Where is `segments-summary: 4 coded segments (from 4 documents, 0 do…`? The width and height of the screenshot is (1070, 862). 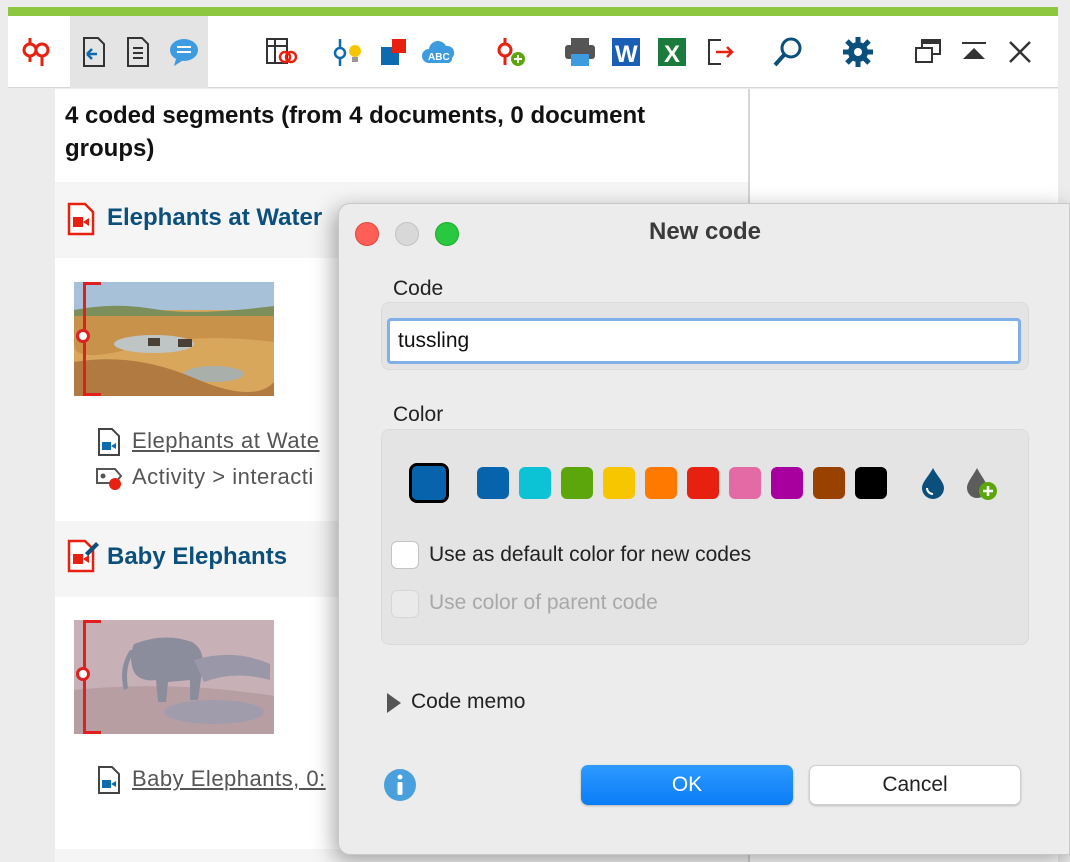 segments-summary: 4 coded segments (from 4 documents, 0 do… is located at coordinates (355, 132).